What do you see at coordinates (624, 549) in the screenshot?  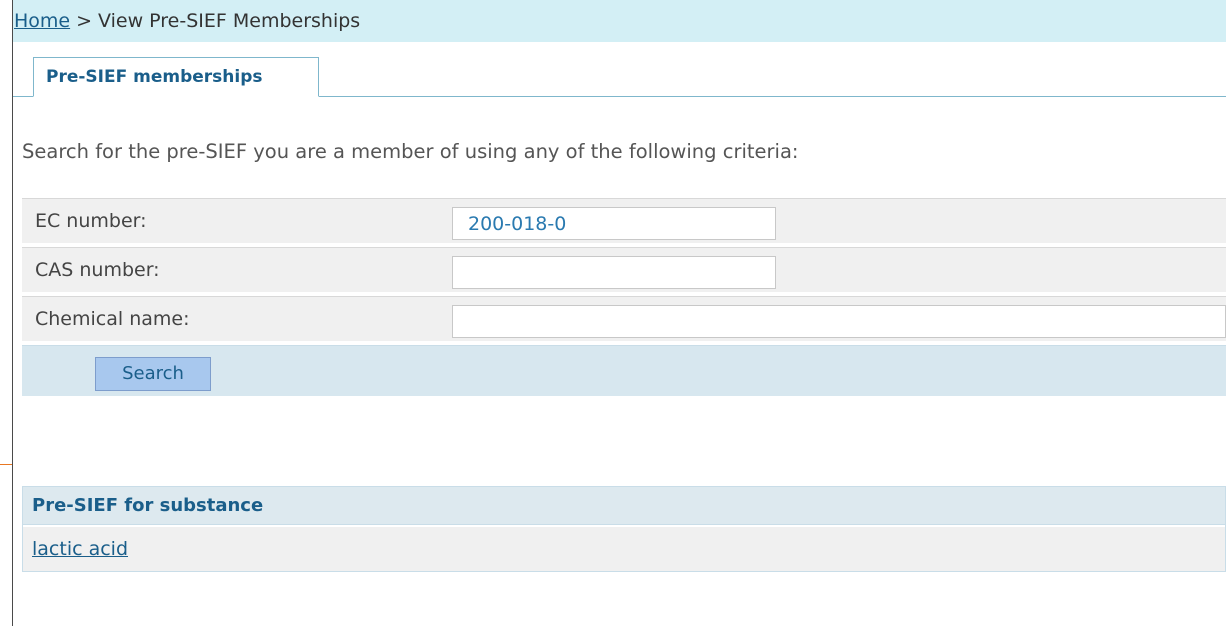 I see `table-row: lactic acid` at bounding box center [624, 549].